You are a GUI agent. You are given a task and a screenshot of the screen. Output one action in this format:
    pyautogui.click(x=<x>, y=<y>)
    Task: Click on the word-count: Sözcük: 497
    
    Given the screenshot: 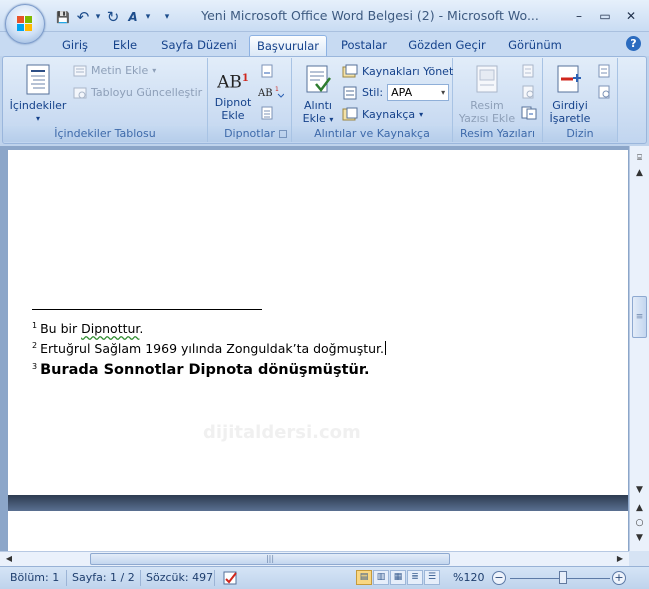 What is the action you would take?
    pyautogui.click(x=179, y=577)
    